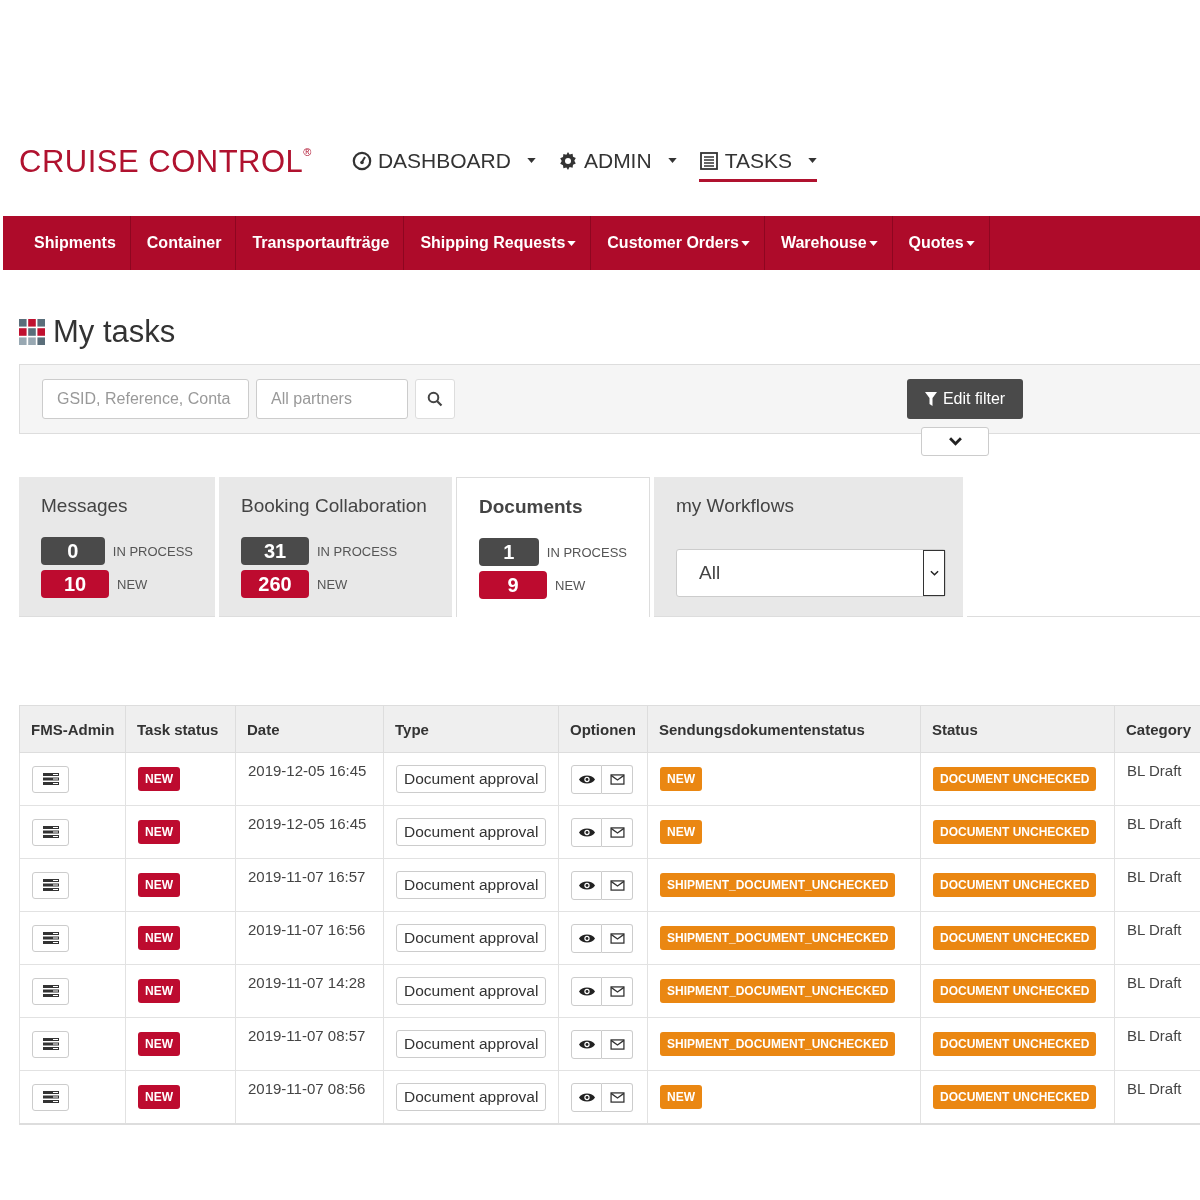  I want to click on category-tab: Booking Collaboration 31 IN PROCESS 260 NEW, so click(335, 547).